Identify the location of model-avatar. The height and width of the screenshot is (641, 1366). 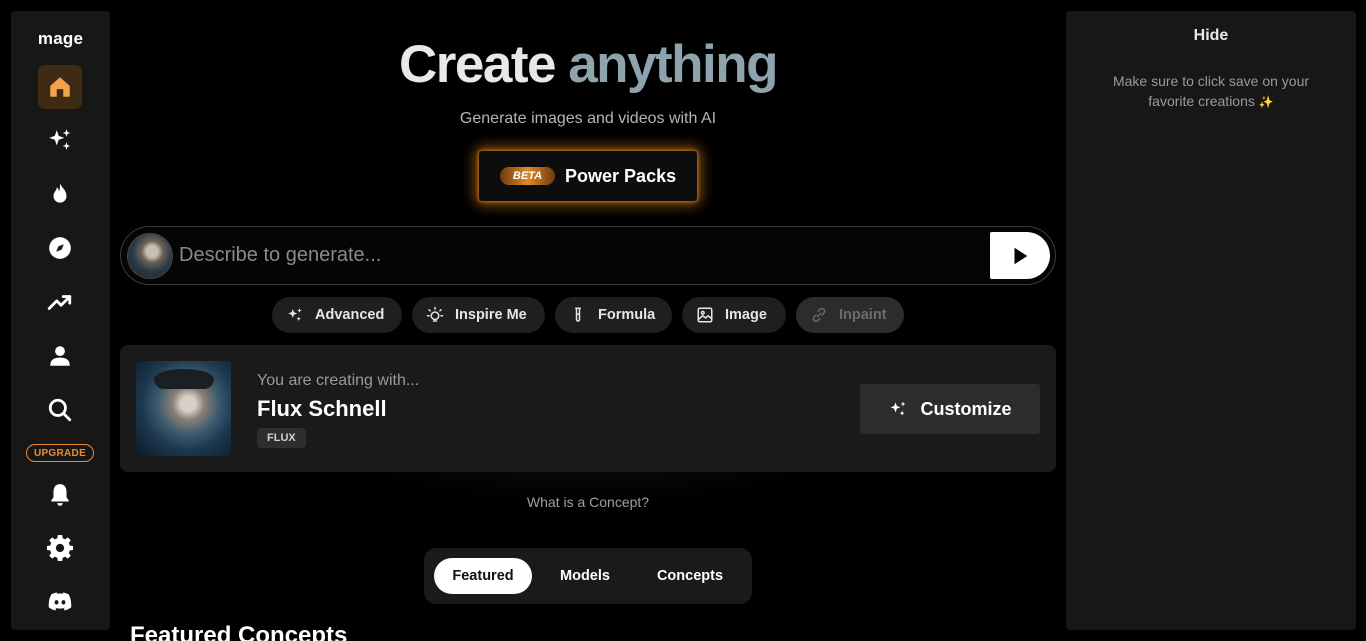
(150, 256).